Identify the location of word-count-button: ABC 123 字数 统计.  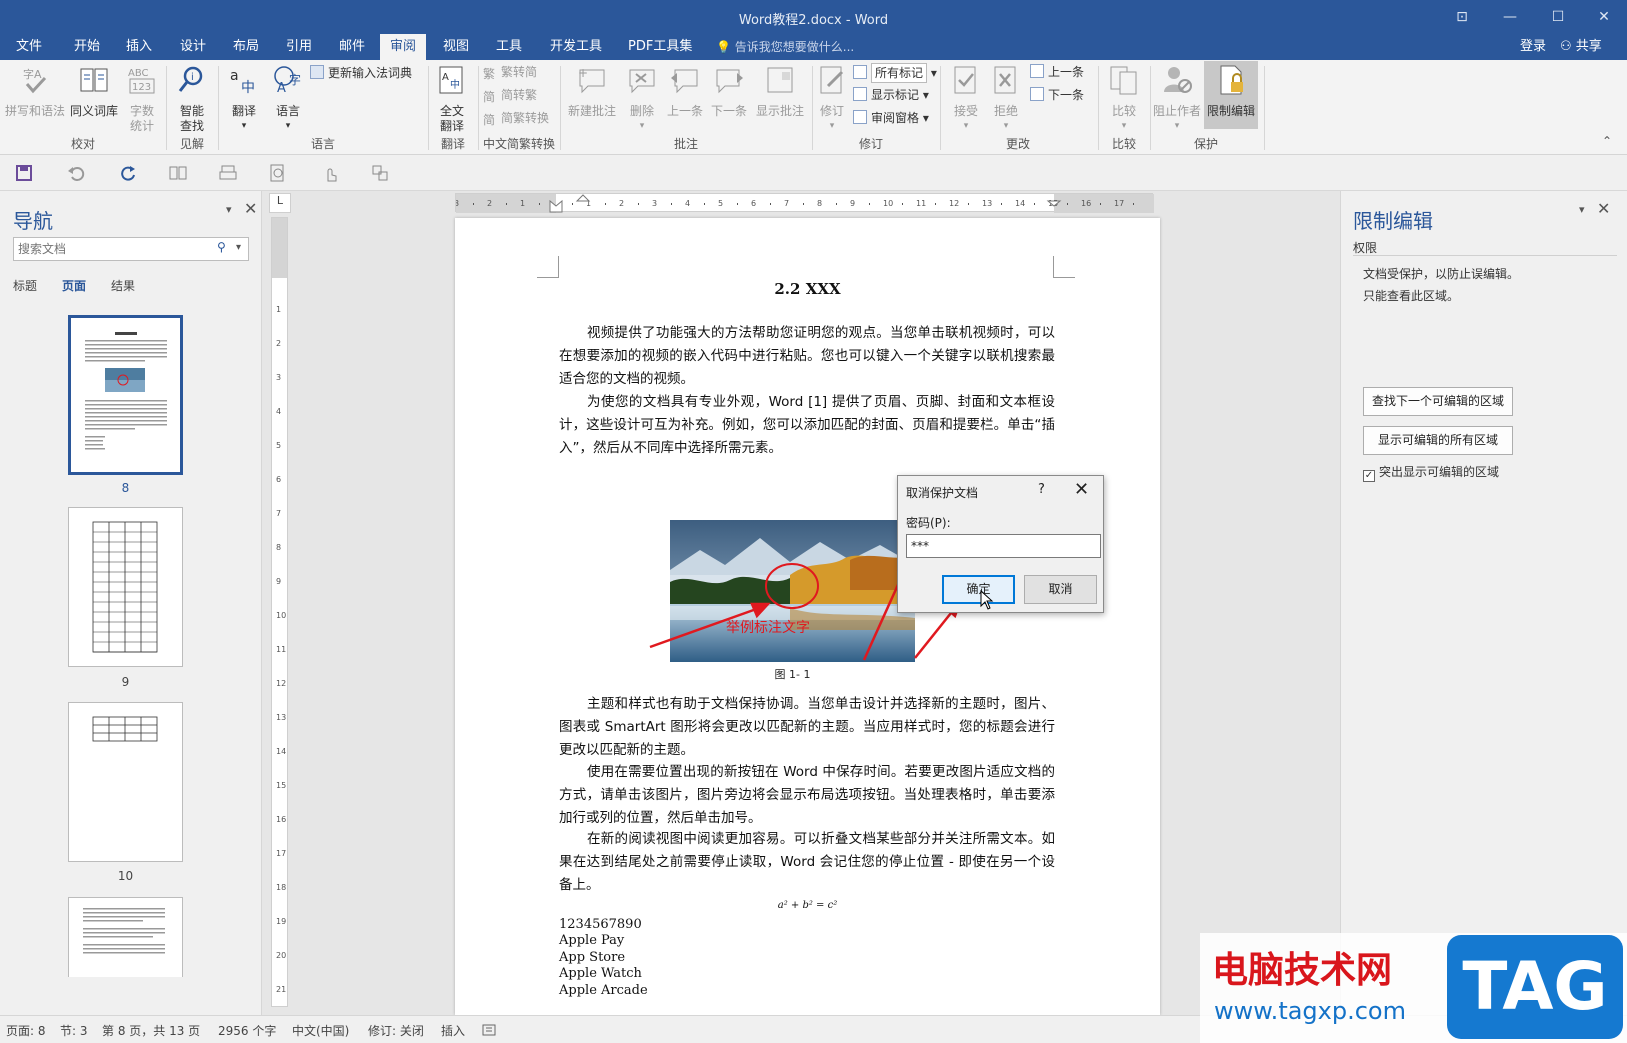
(142, 99).